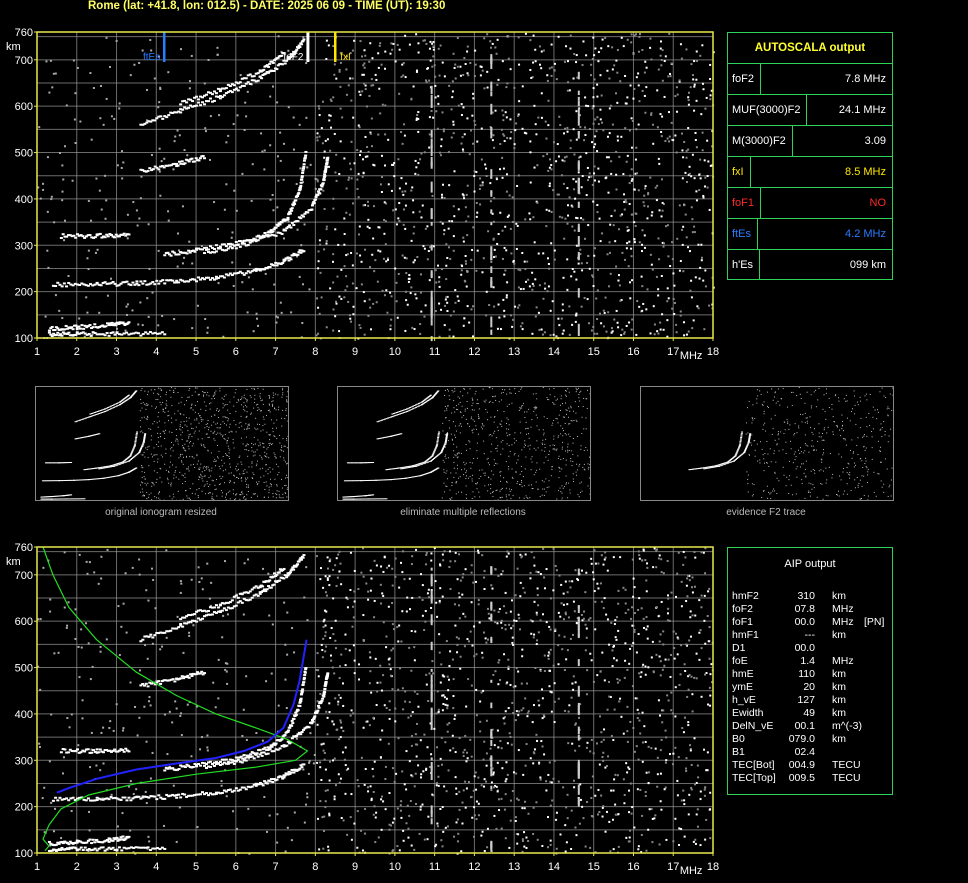  I want to click on x-tick-label: 11, so click(434, 352).